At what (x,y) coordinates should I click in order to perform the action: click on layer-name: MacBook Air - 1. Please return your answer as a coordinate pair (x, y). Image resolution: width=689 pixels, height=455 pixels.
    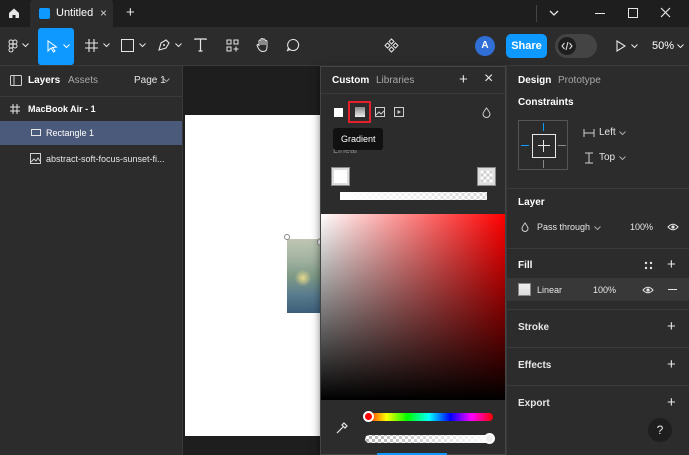
    Looking at the image, I should click on (62, 109).